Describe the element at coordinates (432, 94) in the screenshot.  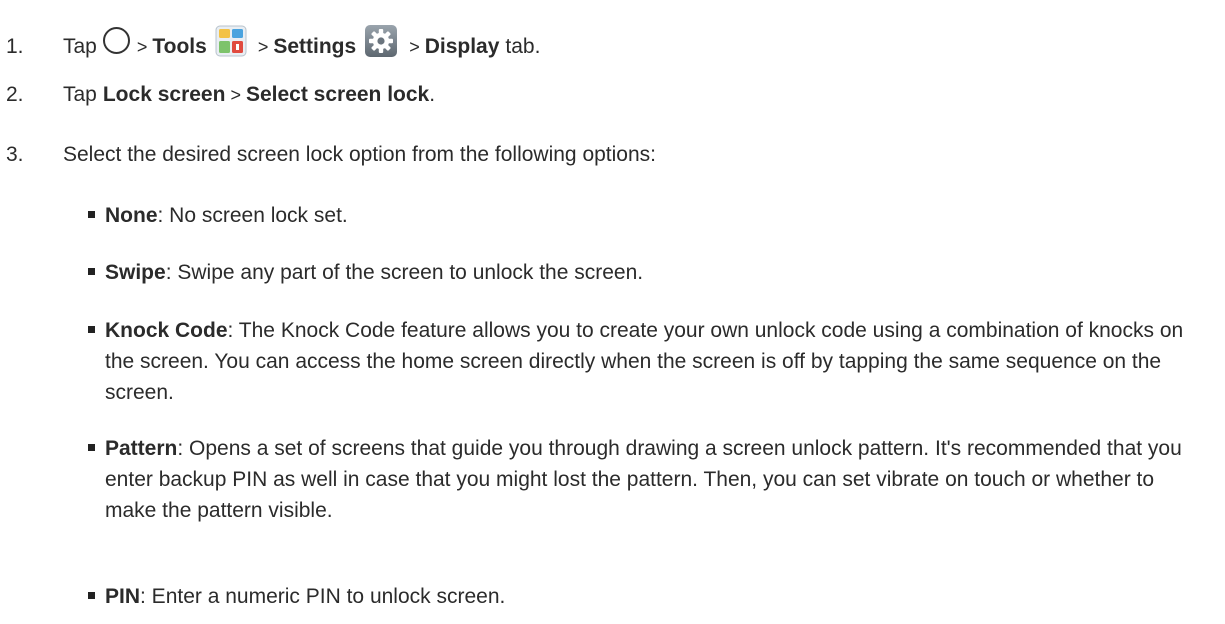
I see `period: .` at that location.